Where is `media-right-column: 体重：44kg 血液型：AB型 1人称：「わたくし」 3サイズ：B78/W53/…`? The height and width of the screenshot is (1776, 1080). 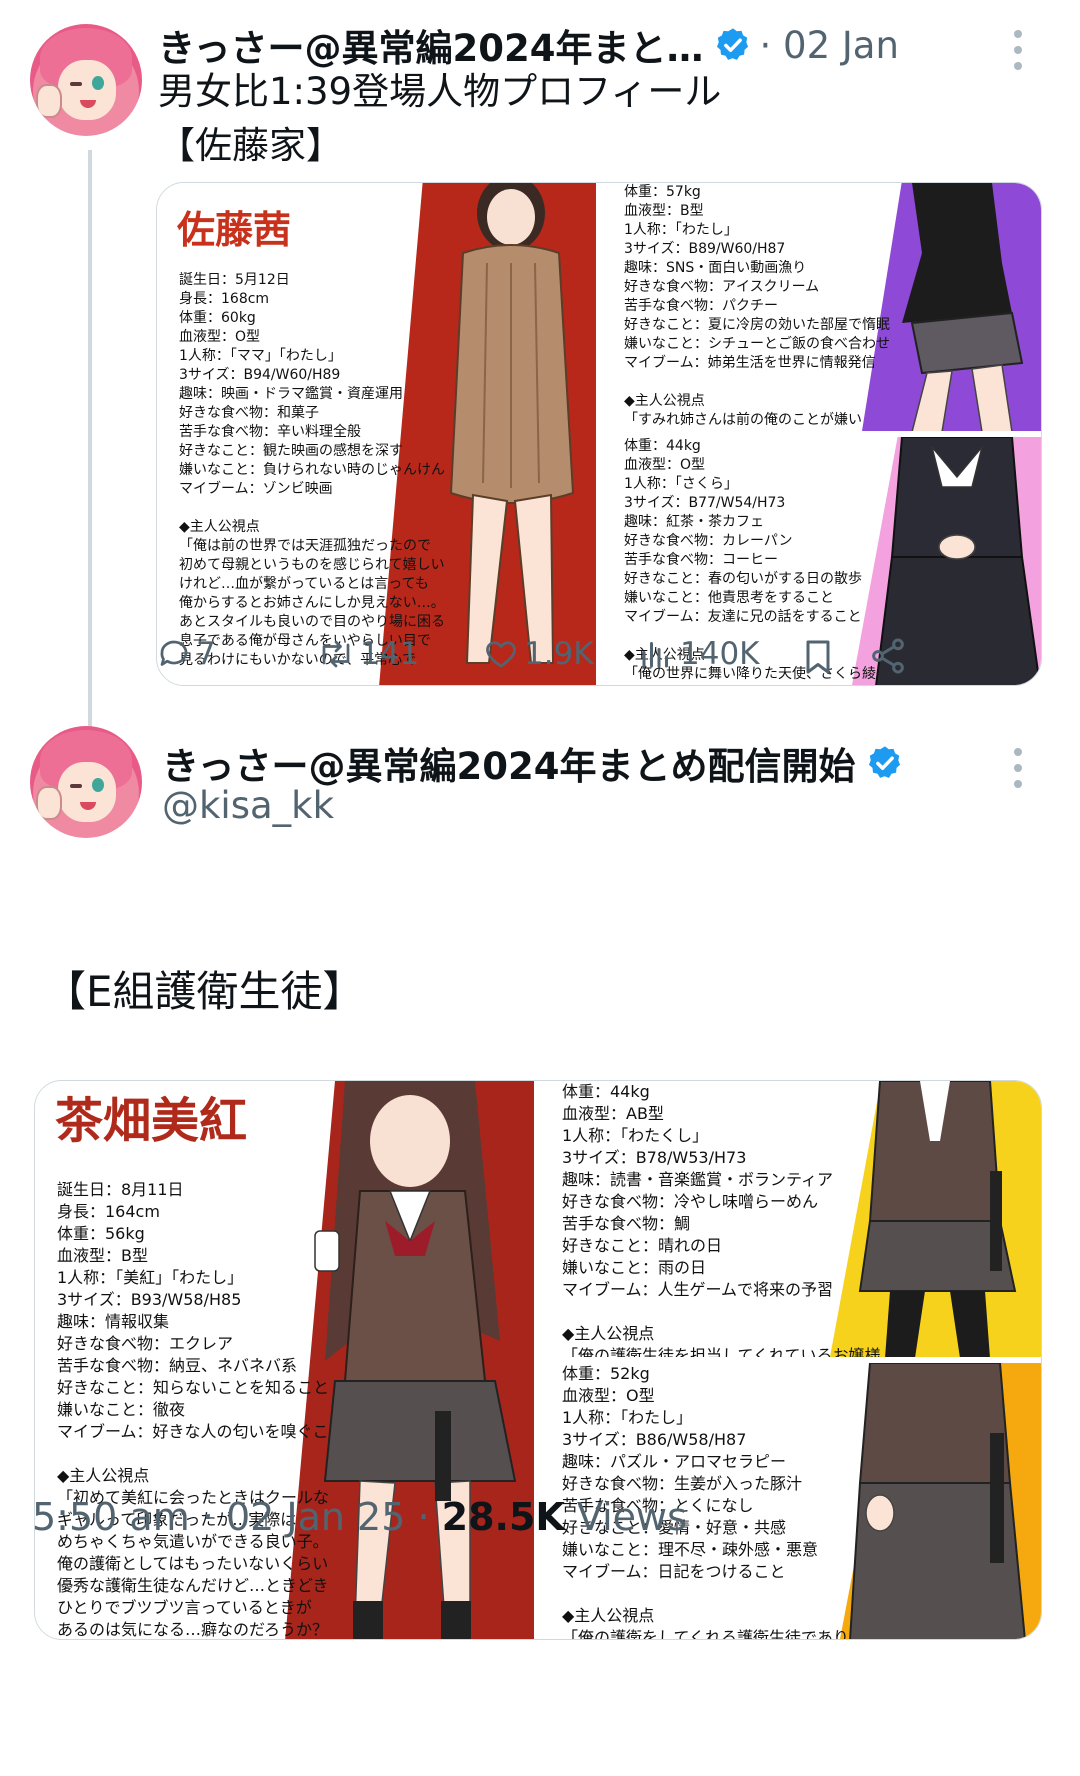 media-right-column: 体重：44kg 血液型：AB型 1人称：「わたくし」 3サイズ：B78/W53/… is located at coordinates (790, 1360).